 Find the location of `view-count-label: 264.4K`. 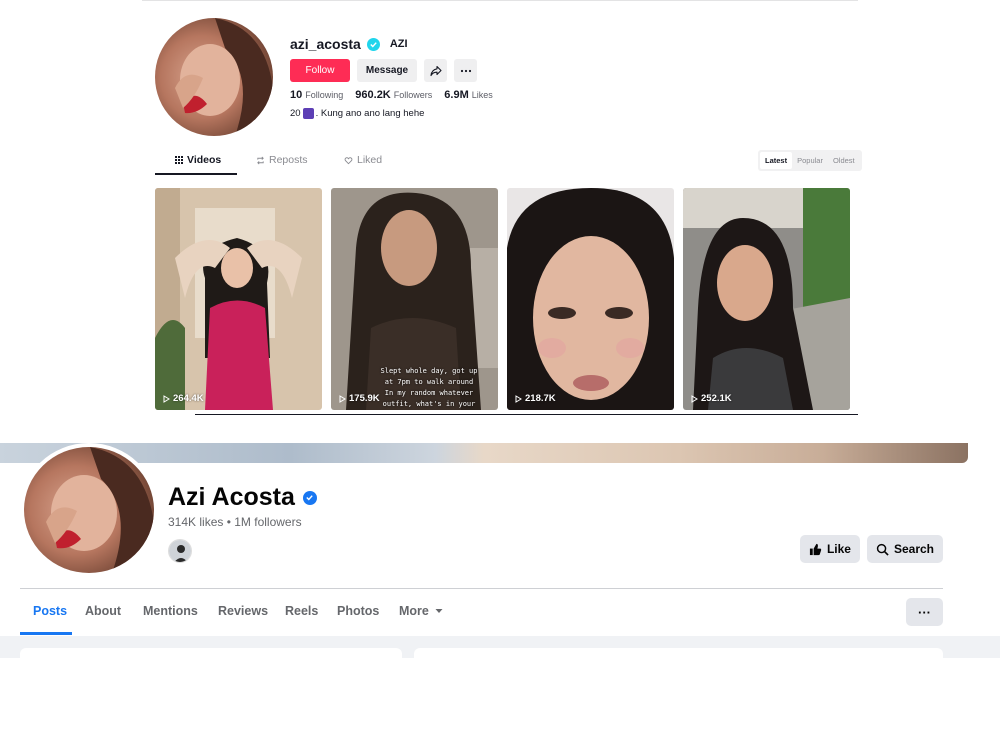

view-count-label: 264.4K is located at coordinates (188, 398).